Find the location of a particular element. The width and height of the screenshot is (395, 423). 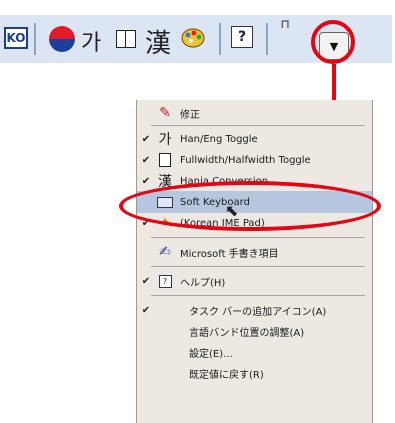

menu-item-handwriting: ✍ Microsoft 手書き項目 is located at coordinates (254, 252).